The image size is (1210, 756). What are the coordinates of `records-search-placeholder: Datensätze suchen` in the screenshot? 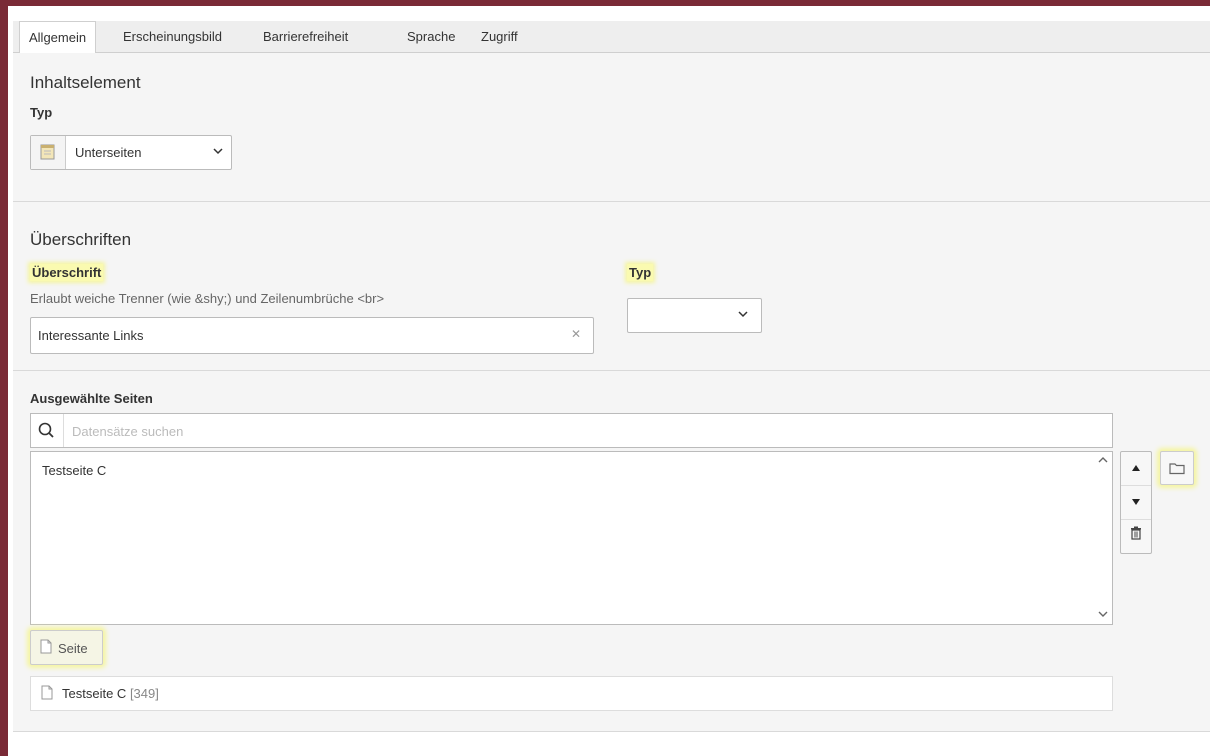 It's located at (128, 431).